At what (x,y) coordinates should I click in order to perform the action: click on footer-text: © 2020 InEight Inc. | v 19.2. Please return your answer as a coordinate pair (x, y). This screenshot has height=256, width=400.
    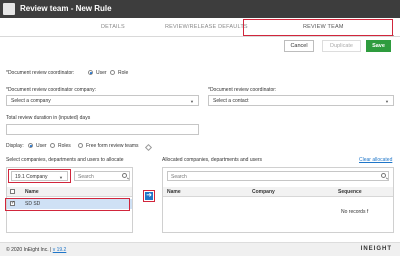
    Looking at the image, I should click on (36, 250).